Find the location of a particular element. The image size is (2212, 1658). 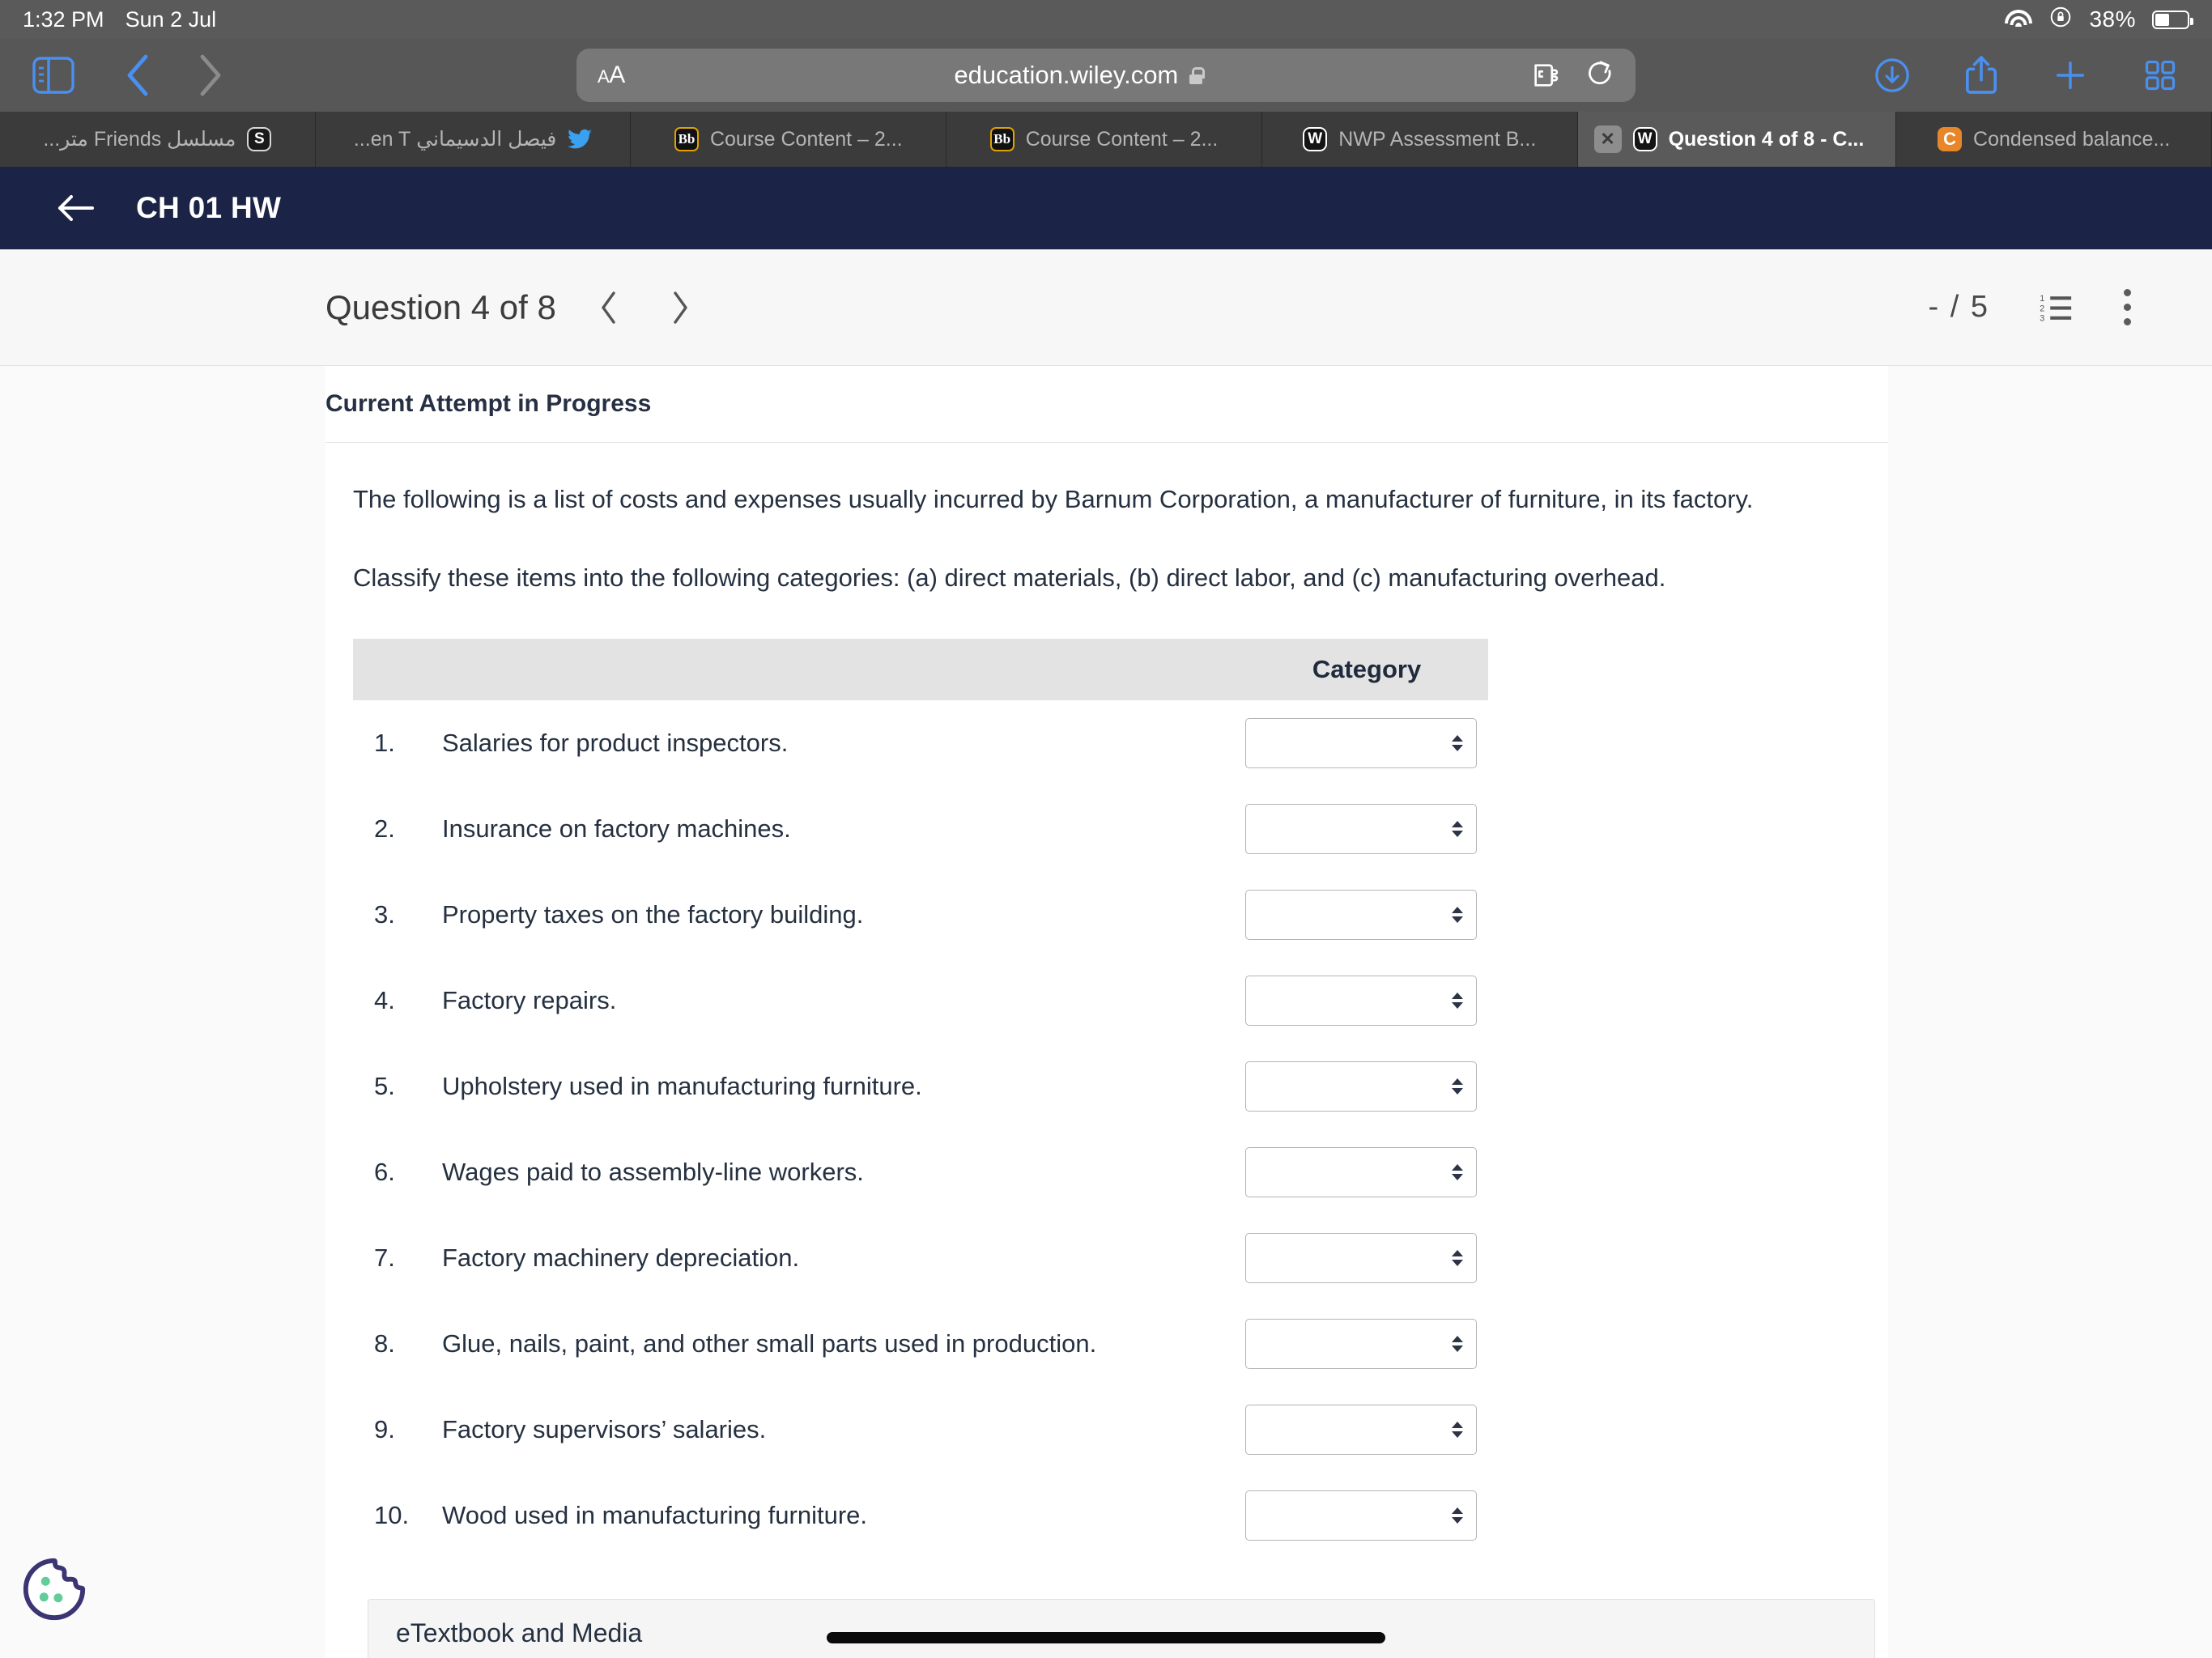

etextbook-and-media-section: eTextbook and Media is located at coordinates (1121, 1628).